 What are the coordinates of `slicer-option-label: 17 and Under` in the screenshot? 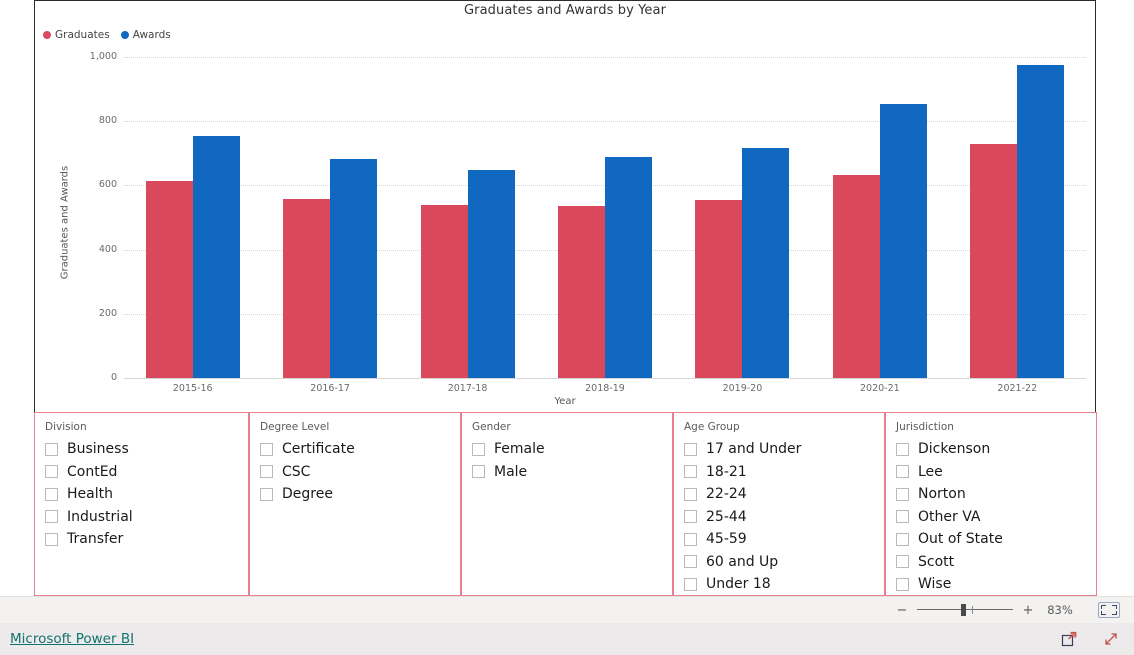 It's located at (754, 449).